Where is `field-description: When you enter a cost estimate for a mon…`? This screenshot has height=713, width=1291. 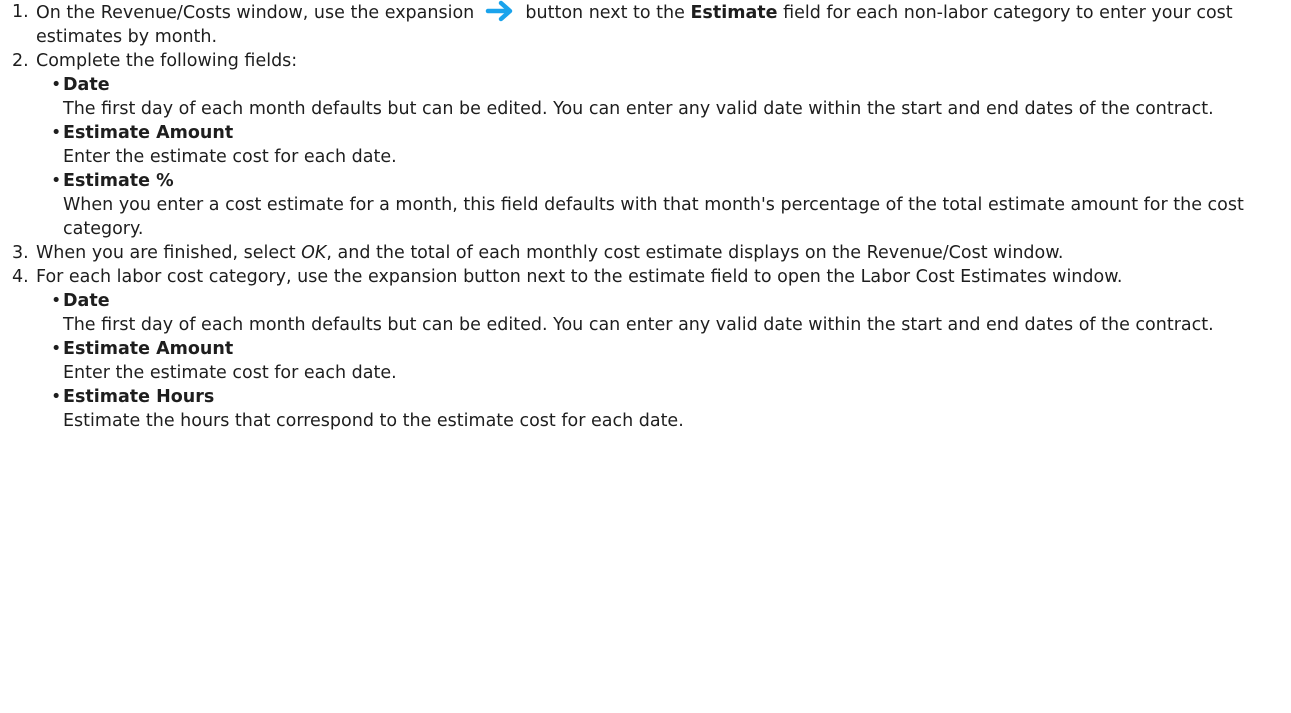 field-description: When you enter a cost estimate for a mon… is located at coordinates (653, 217).